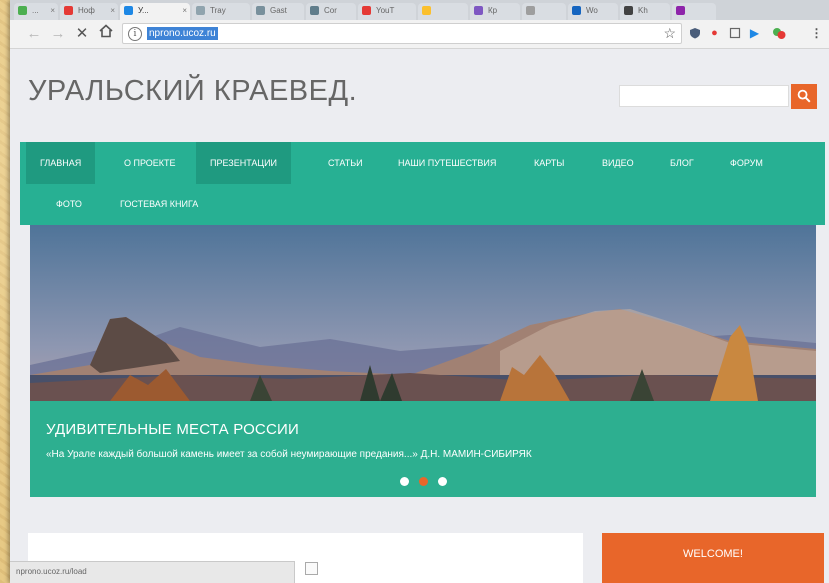  Describe the element at coordinates (34, 34) in the screenshot. I see `back-button: ←` at that location.